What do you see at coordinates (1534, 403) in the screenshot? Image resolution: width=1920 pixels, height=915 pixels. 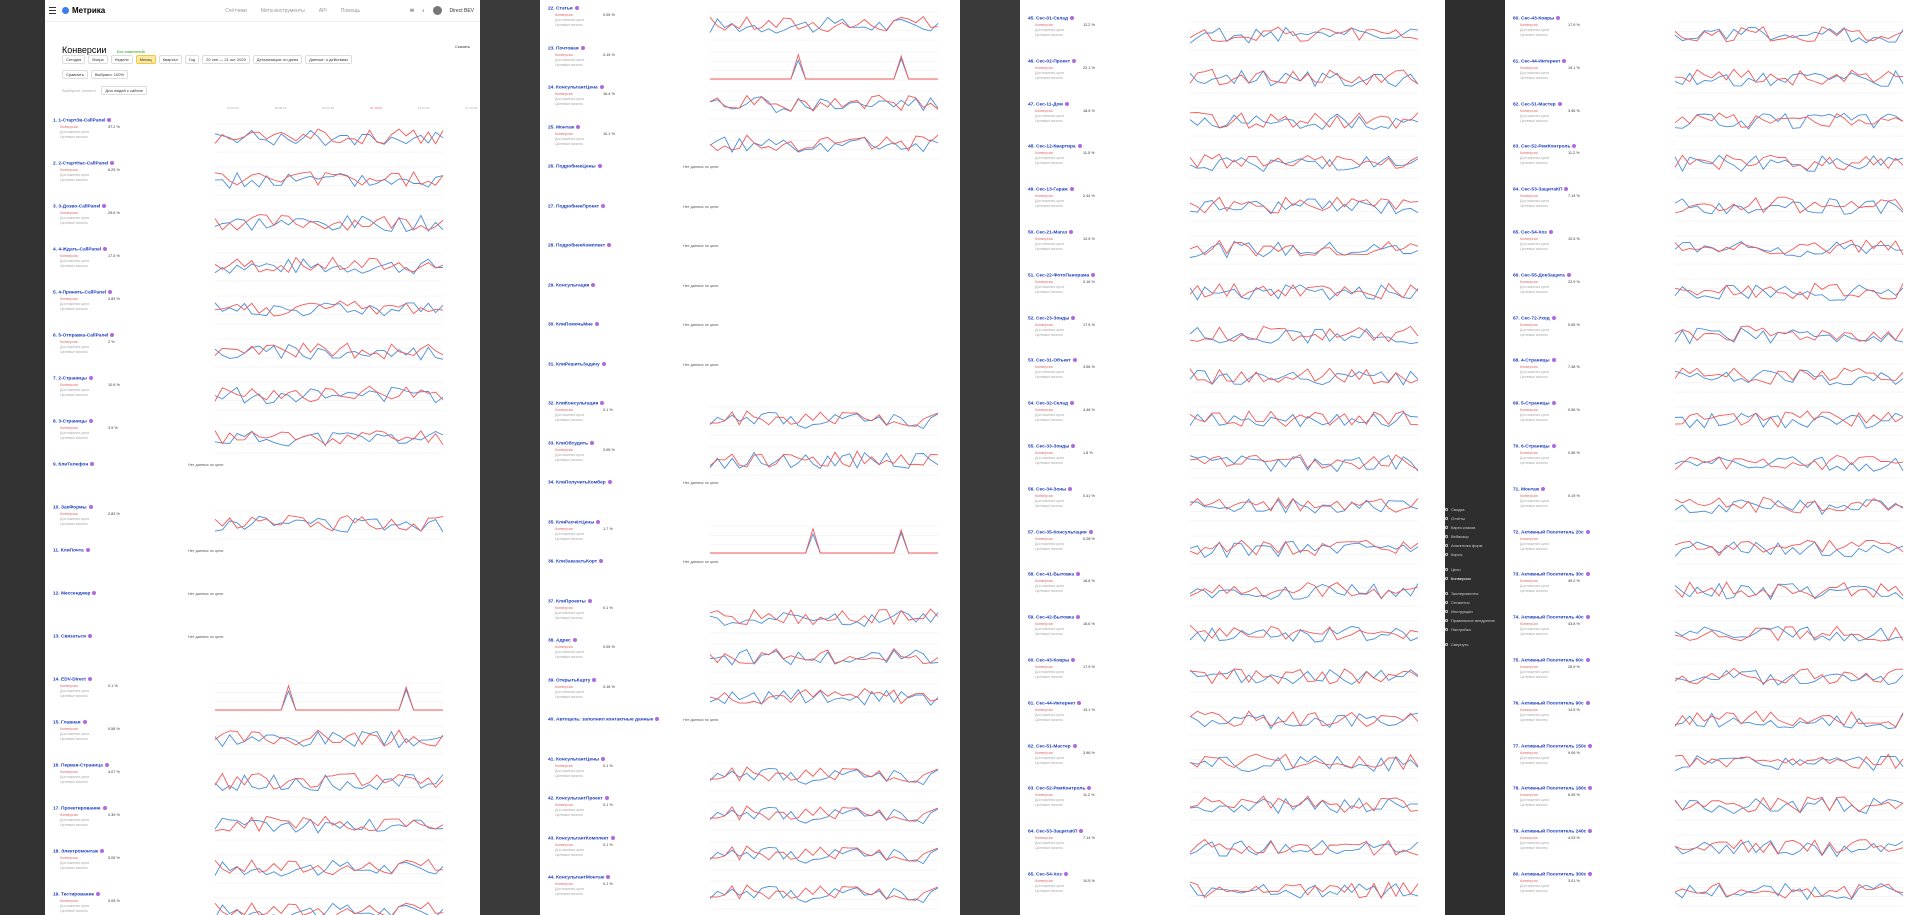 I see `goal-title: 69. 5-Страницы` at bounding box center [1534, 403].